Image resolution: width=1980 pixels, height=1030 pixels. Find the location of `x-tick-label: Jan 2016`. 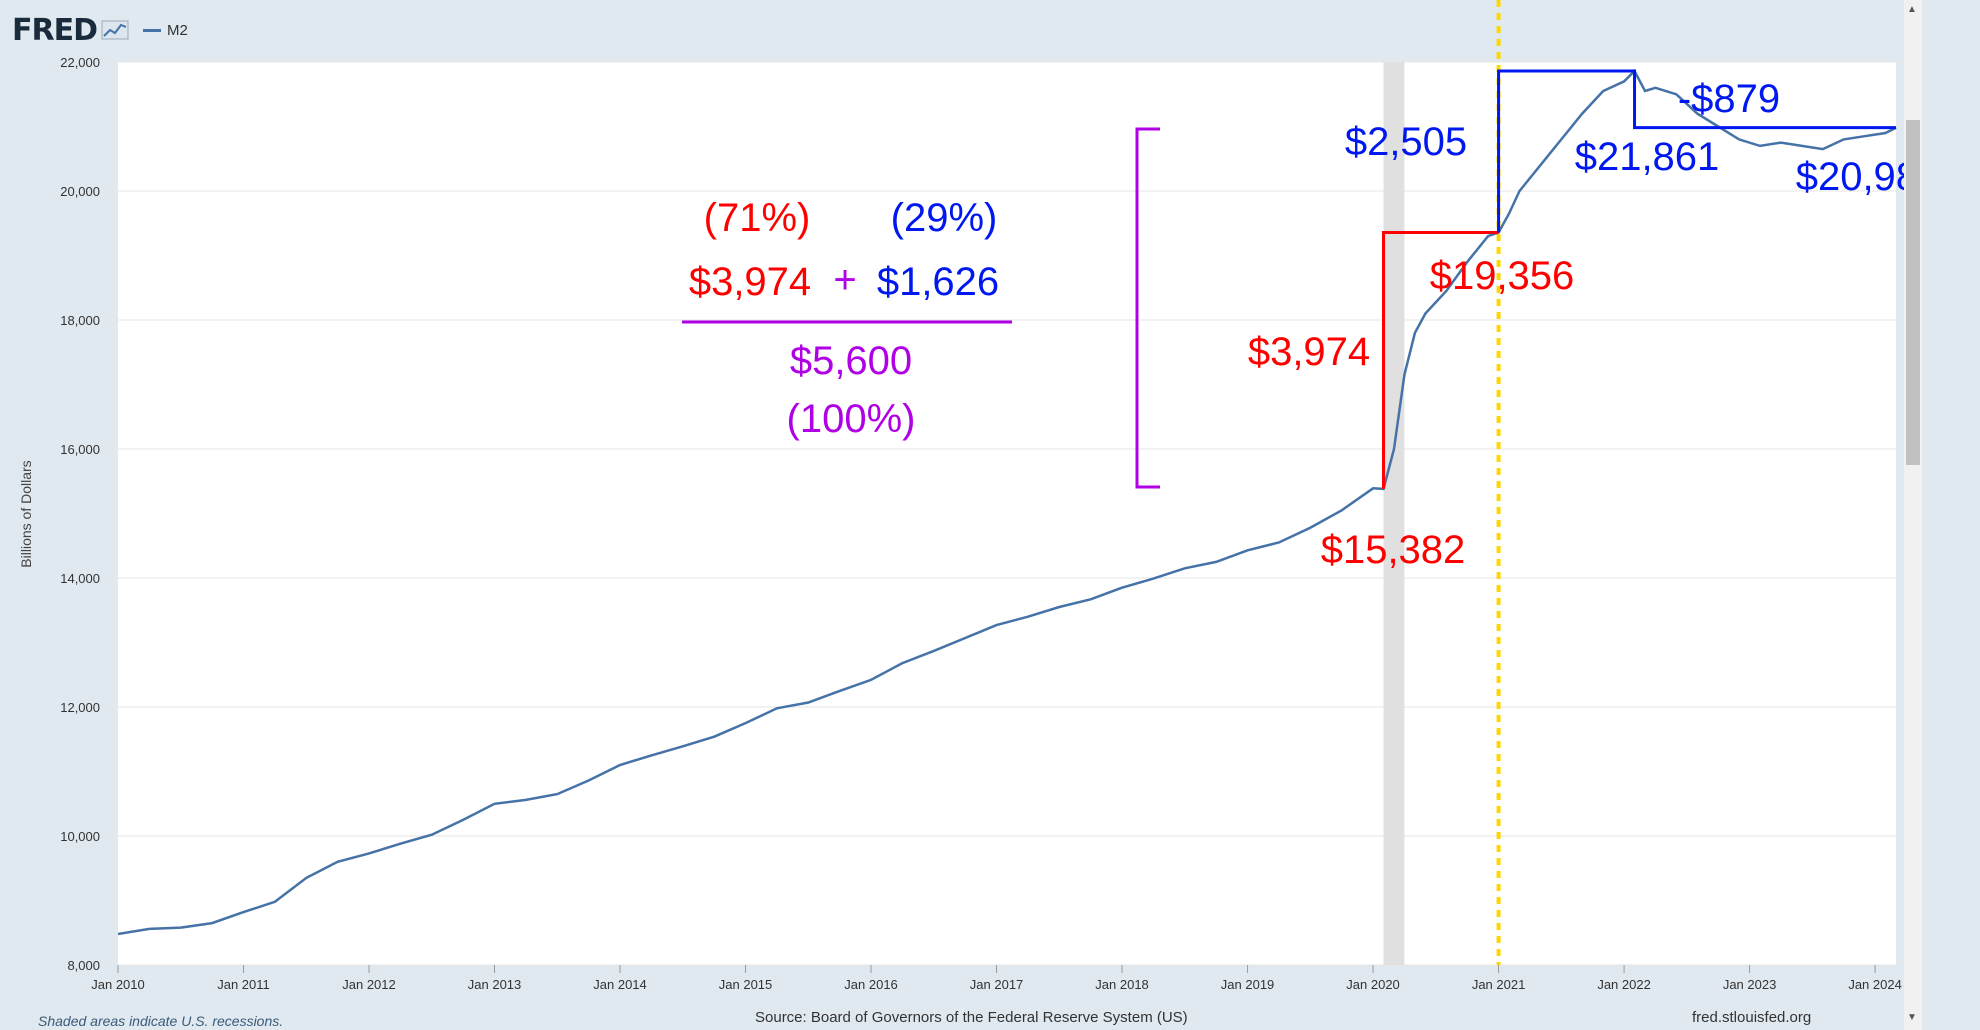

x-tick-label: Jan 2016 is located at coordinates (871, 984).